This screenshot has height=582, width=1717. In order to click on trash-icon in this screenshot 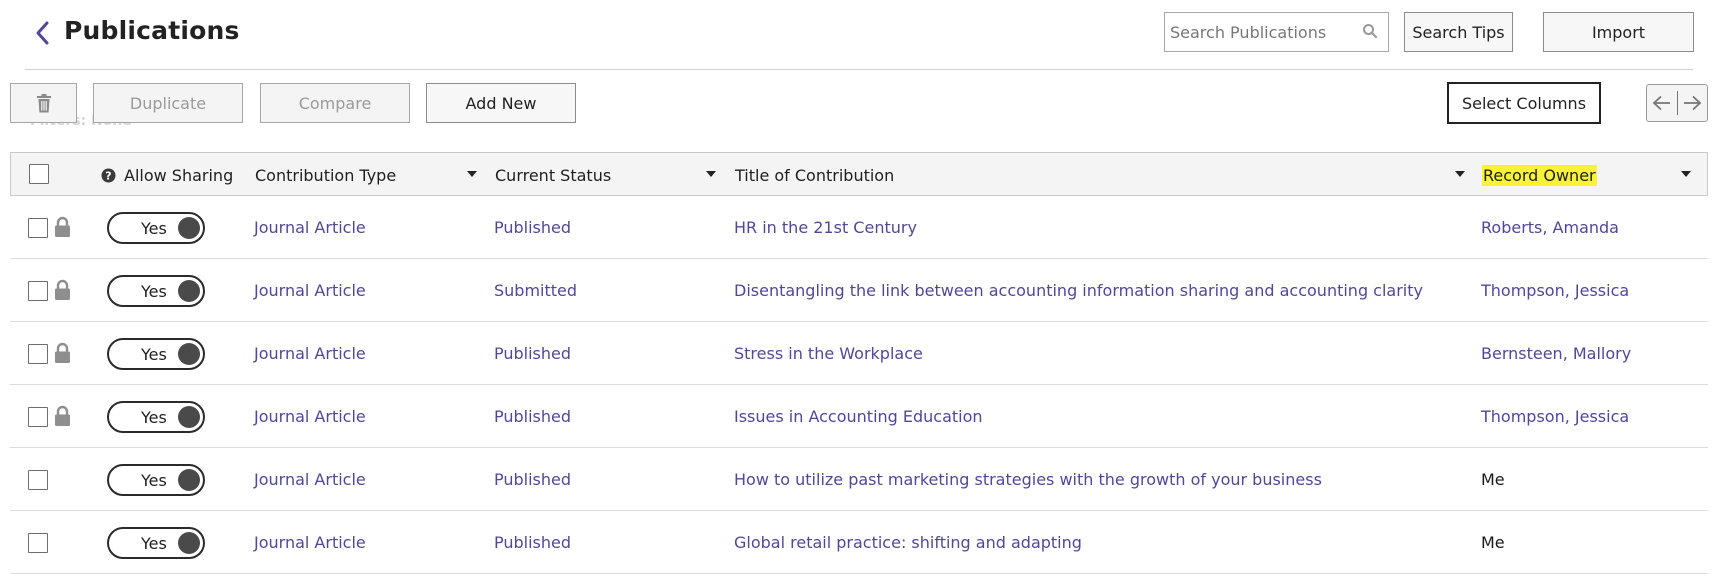, I will do `click(43, 102)`.